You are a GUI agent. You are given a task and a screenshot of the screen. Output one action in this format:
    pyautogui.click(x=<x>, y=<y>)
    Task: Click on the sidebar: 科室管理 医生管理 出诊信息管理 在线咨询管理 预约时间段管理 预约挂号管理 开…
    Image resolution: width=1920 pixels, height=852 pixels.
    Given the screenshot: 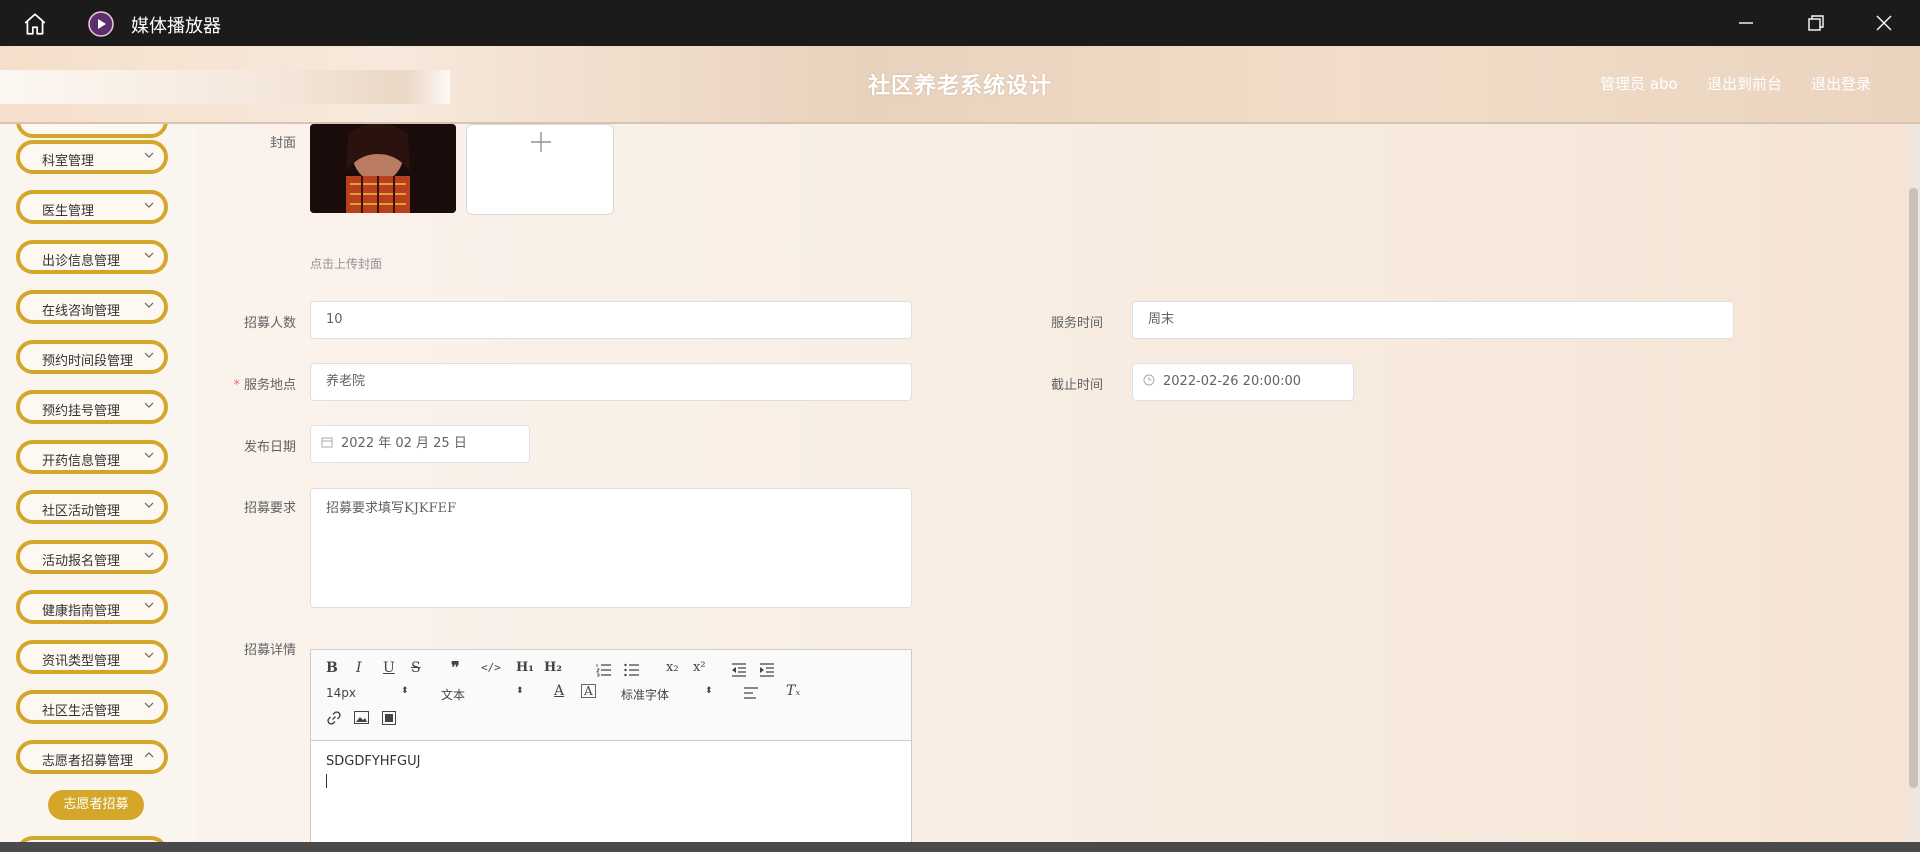 What is the action you would take?
    pyautogui.click(x=98, y=488)
    